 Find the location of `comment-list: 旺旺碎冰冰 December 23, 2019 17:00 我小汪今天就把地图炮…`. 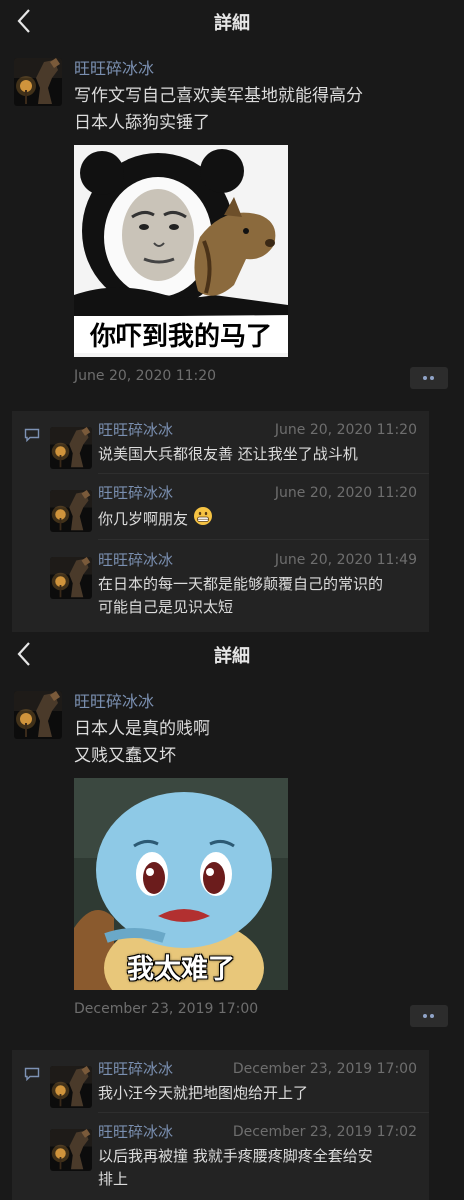

comment-list: 旺旺碎冰冰 December 23, 2019 17:00 我小汪今天就把地图炮… is located at coordinates (220, 1125).